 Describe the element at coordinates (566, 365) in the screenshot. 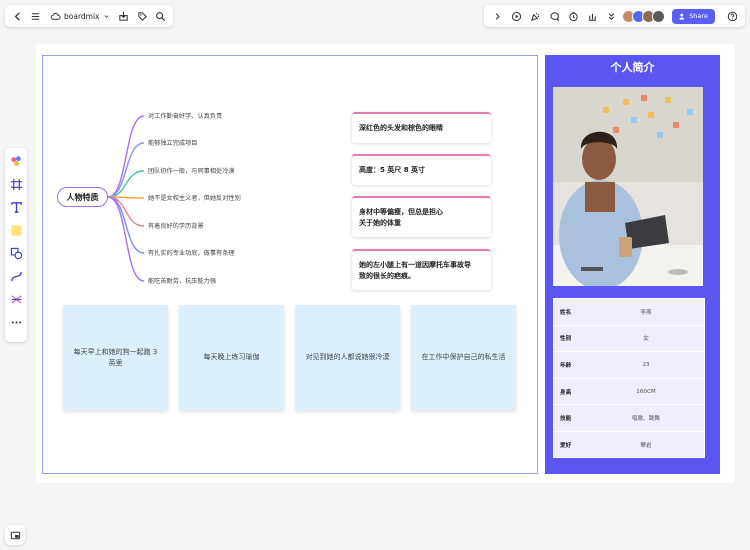

I see `row-key: 年龄` at that location.